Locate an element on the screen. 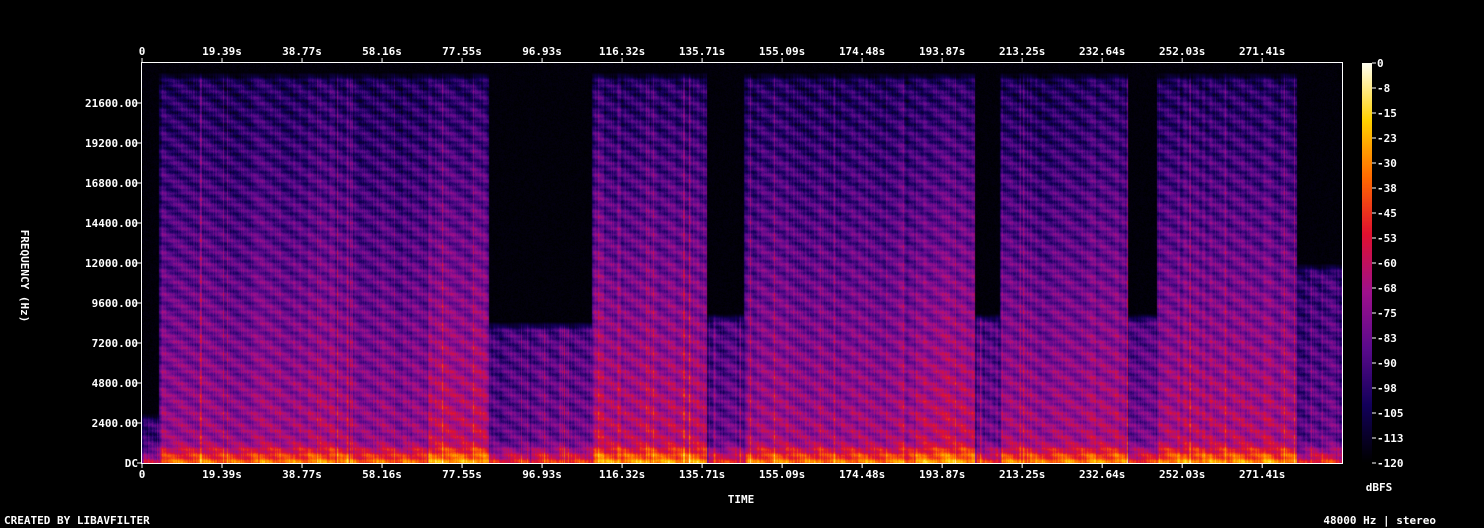  credit-text: CREATED BY LIBAVFILTER is located at coordinates (77, 520).